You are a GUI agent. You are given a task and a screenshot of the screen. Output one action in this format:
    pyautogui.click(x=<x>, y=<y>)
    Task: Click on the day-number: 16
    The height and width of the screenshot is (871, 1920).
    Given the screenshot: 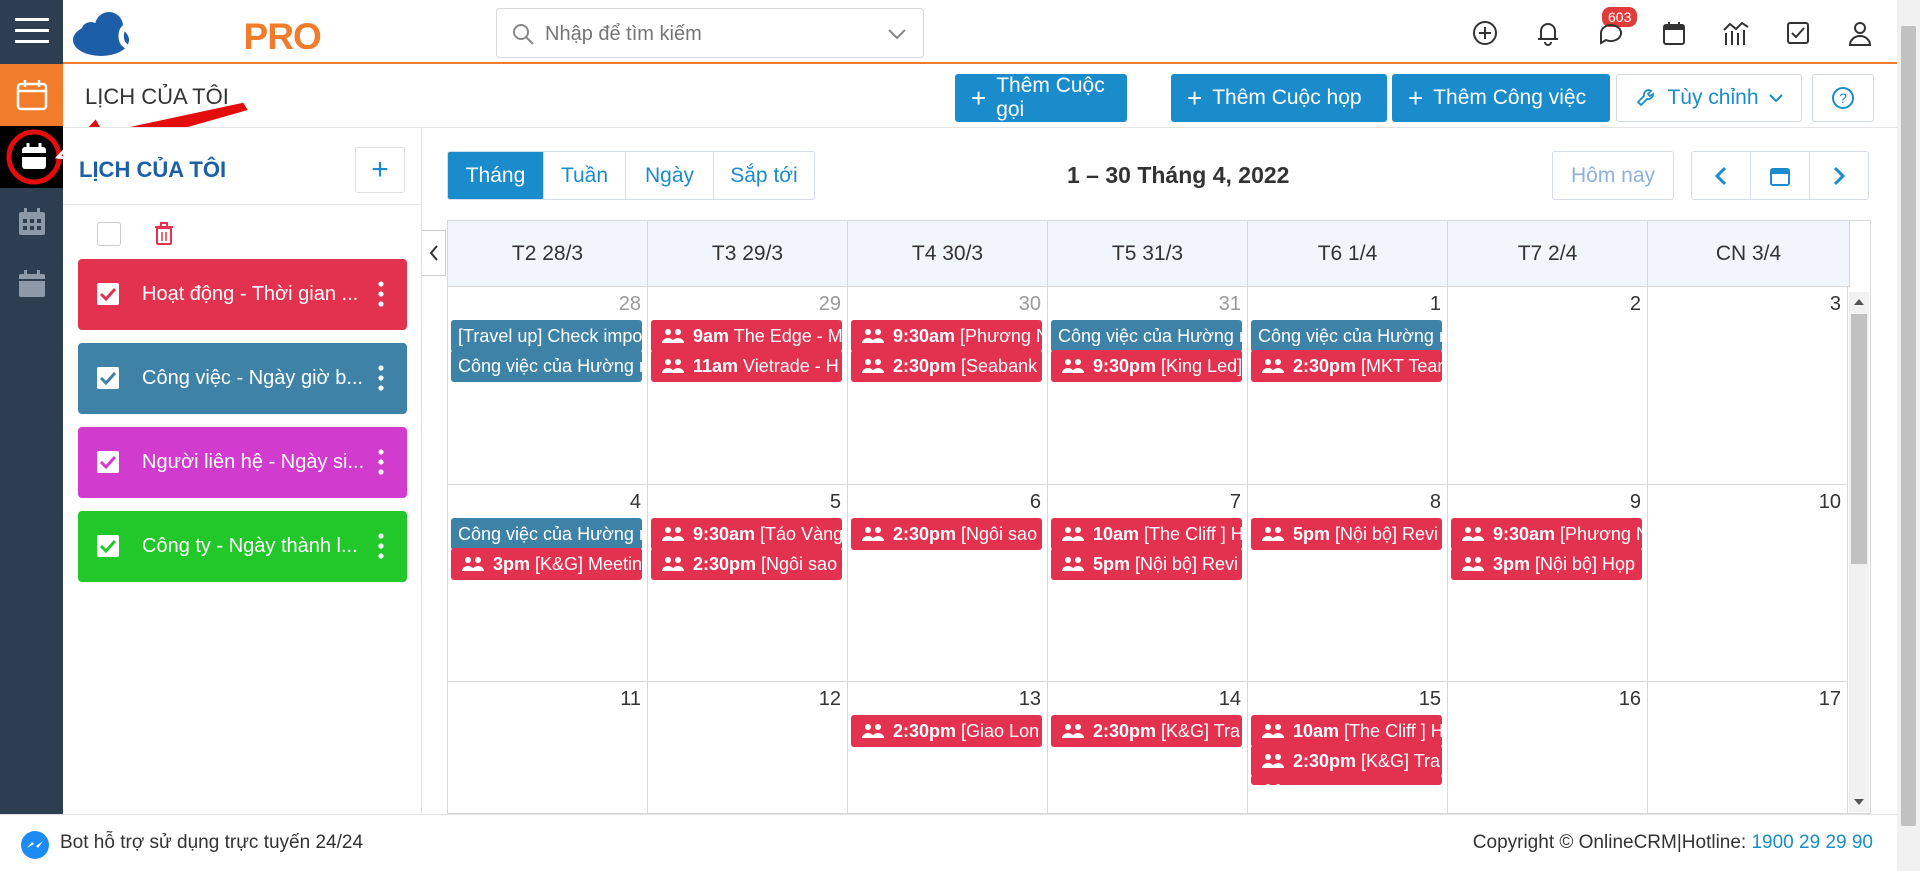 What is the action you would take?
    pyautogui.click(x=1630, y=699)
    